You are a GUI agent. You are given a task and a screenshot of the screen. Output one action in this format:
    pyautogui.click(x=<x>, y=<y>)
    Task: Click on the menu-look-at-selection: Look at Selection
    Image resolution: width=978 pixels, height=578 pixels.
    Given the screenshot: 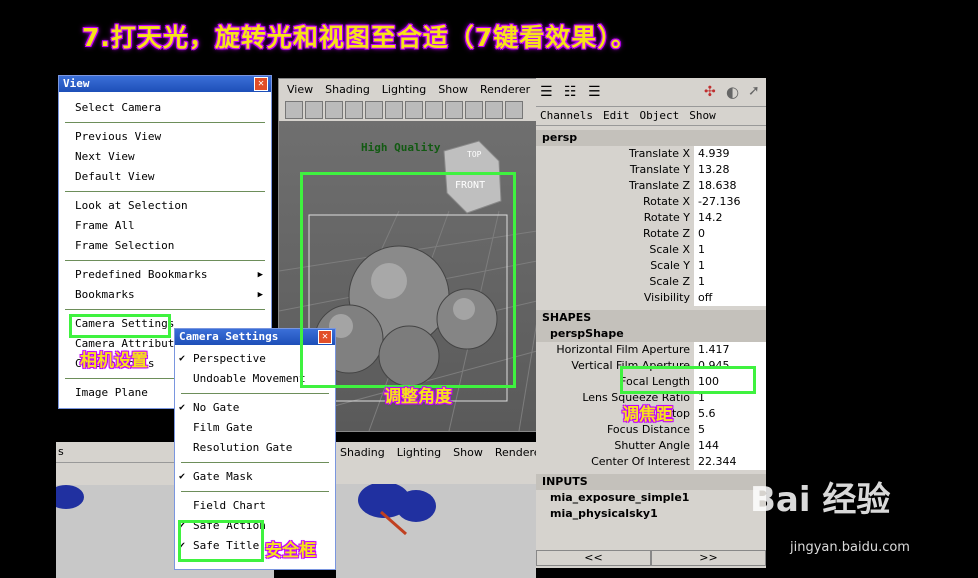 What is the action you would take?
    pyautogui.click(x=165, y=206)
    